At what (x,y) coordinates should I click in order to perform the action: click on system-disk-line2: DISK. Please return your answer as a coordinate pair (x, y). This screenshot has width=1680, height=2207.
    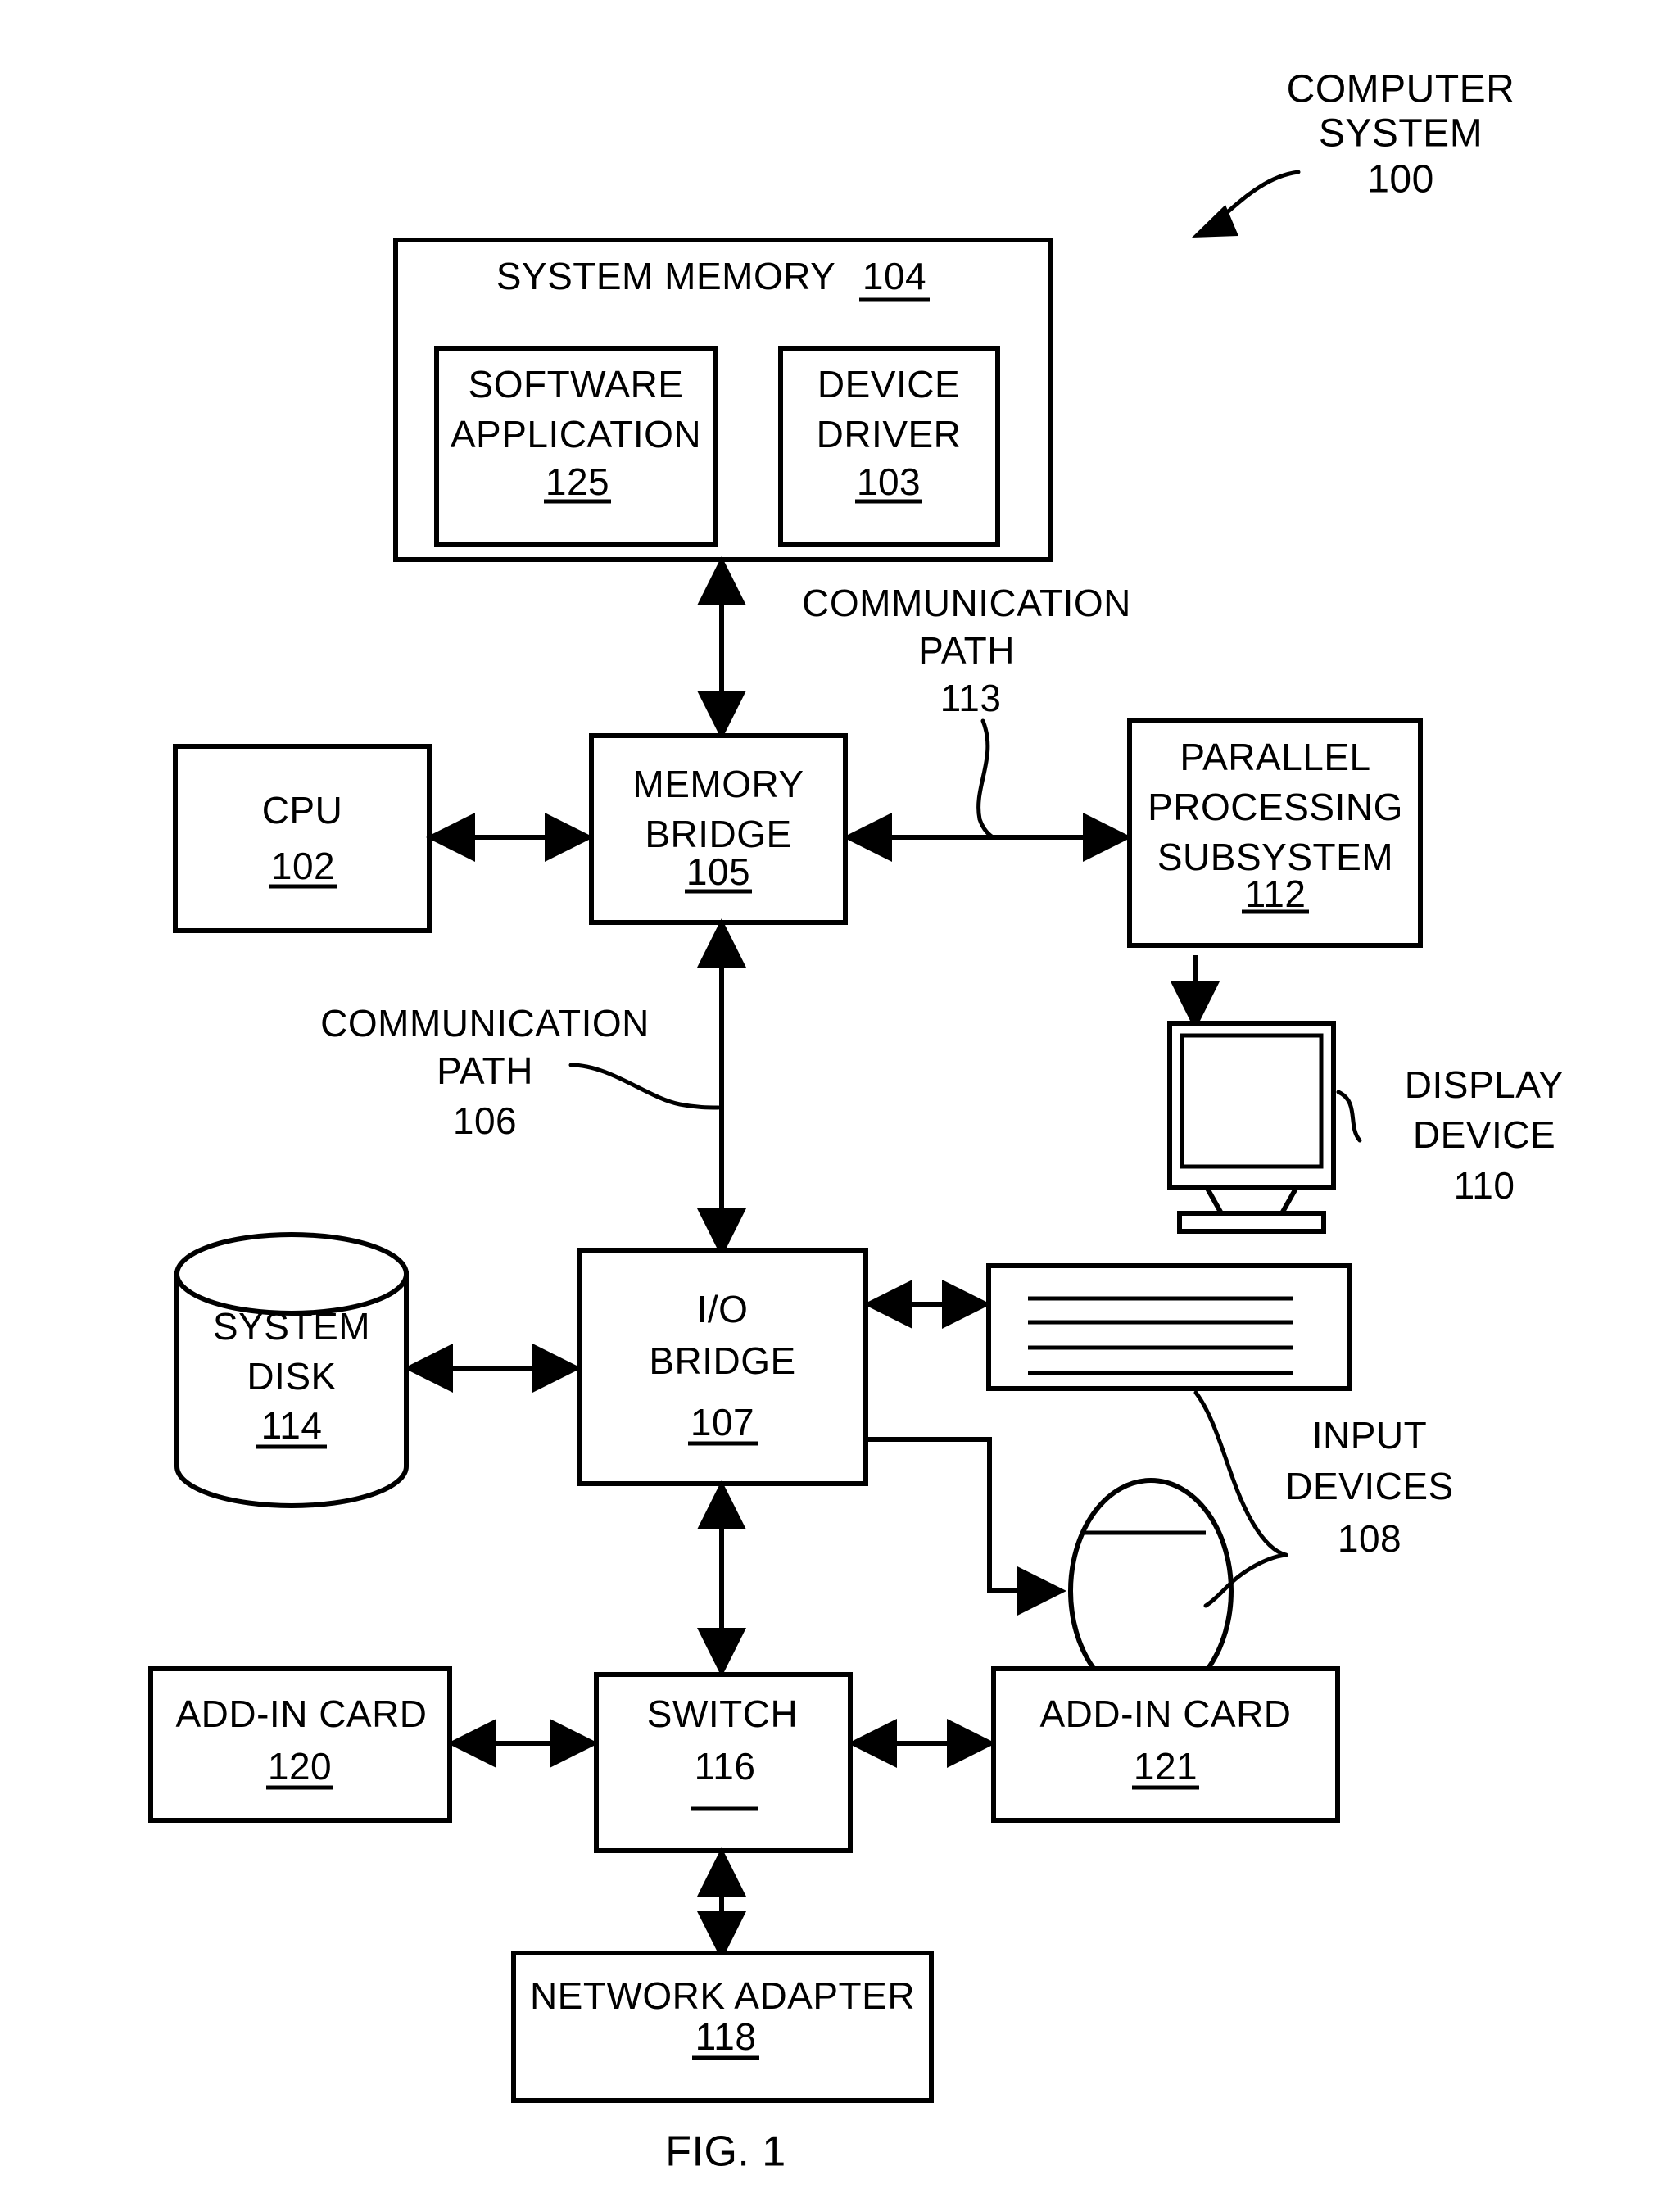
    Looking at the image, I should click on (291, 1376).